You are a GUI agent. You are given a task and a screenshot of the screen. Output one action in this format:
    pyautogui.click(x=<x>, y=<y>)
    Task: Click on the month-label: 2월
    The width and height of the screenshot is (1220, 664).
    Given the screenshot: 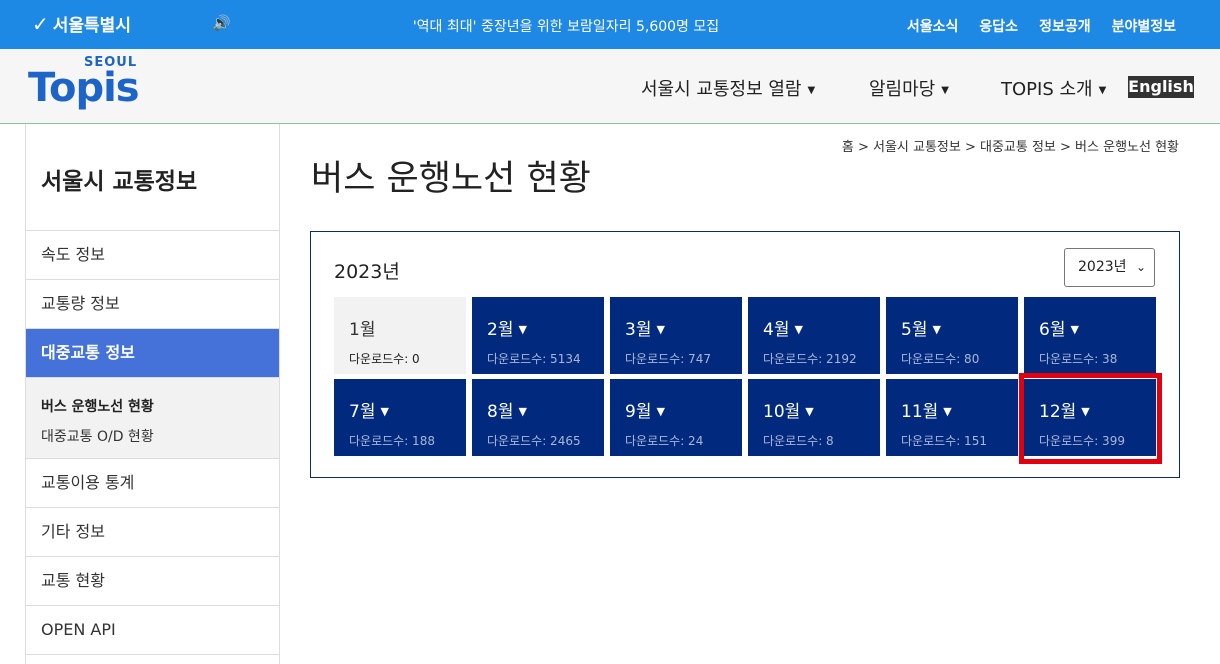 What is the action you would take?
    pyautogui.click(x=500, y=330)
    